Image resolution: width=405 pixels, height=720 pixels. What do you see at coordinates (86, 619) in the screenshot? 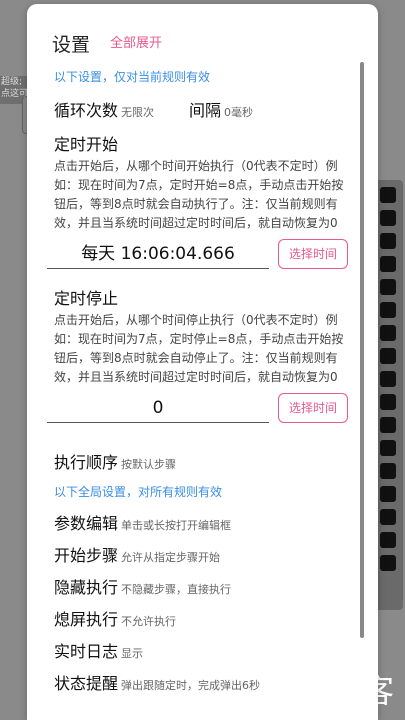
I see `screen-off-exec-label: 熄屏执行` at bounding box center [86, 619].